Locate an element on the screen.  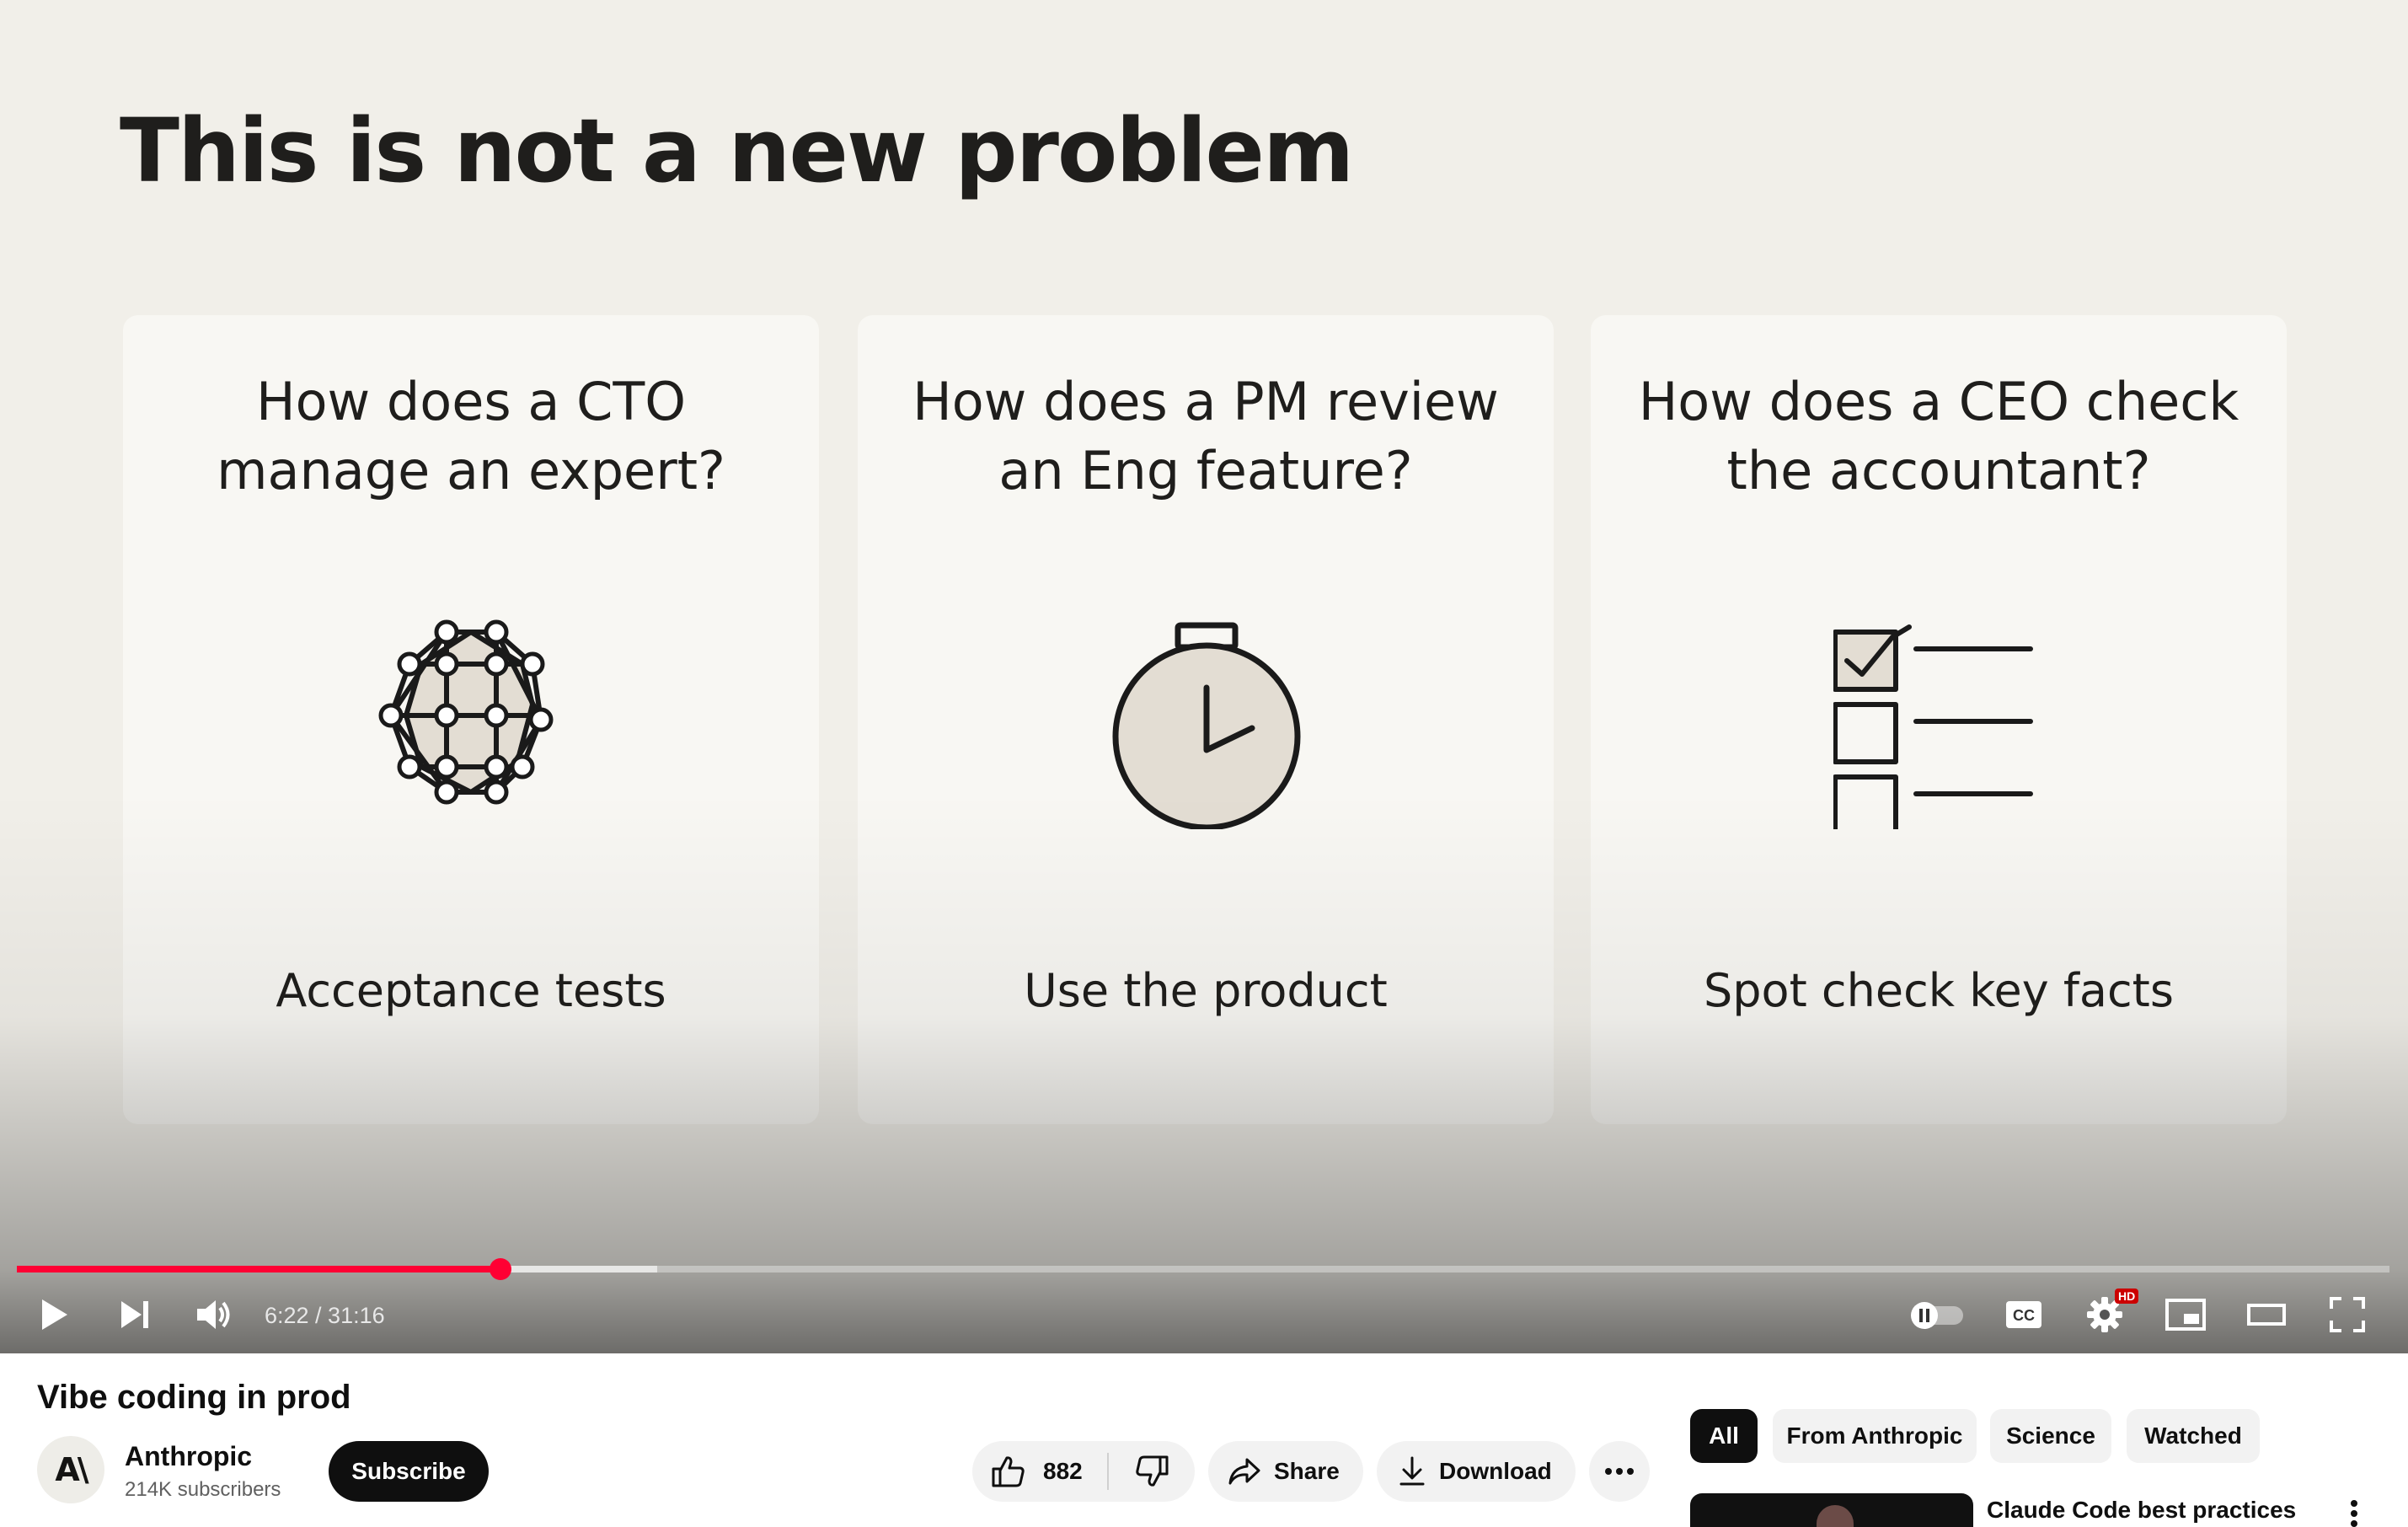
time-display: 6:22 / 31:16 is located at coordinates (325, 1315).